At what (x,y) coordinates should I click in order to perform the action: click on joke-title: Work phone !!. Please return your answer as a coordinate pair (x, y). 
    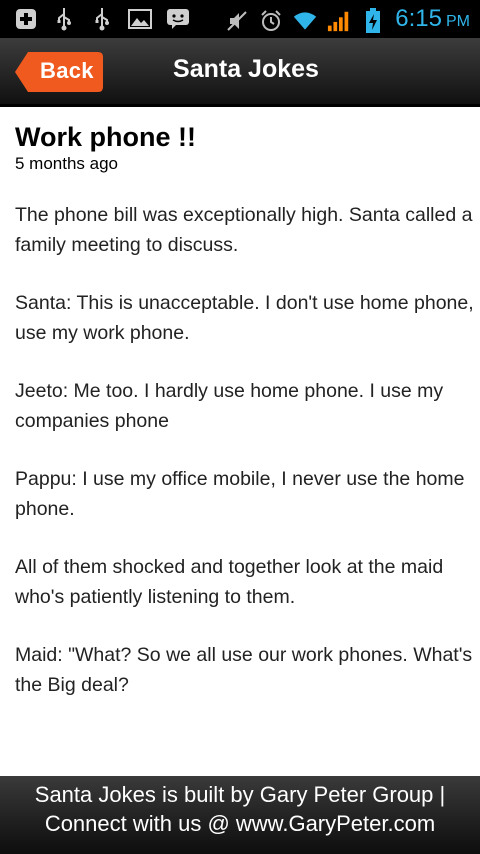
    Looking at the image, I should click on (105, 137).